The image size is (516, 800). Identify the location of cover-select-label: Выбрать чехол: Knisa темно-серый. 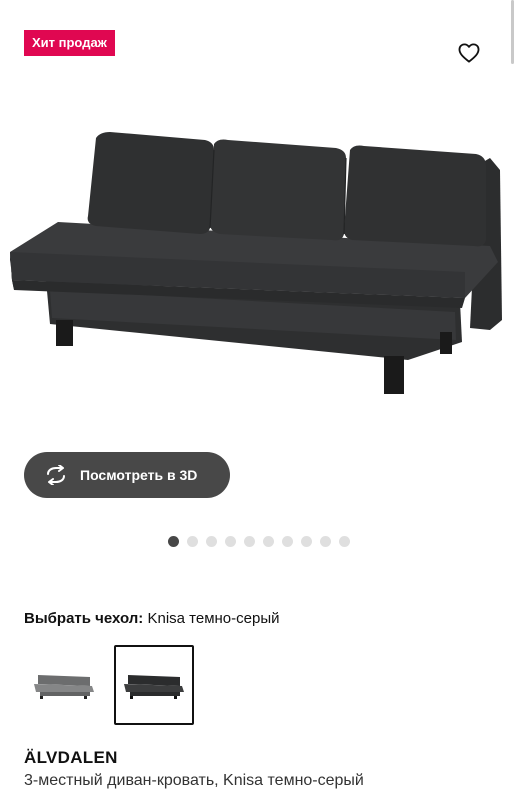
(151, 618).